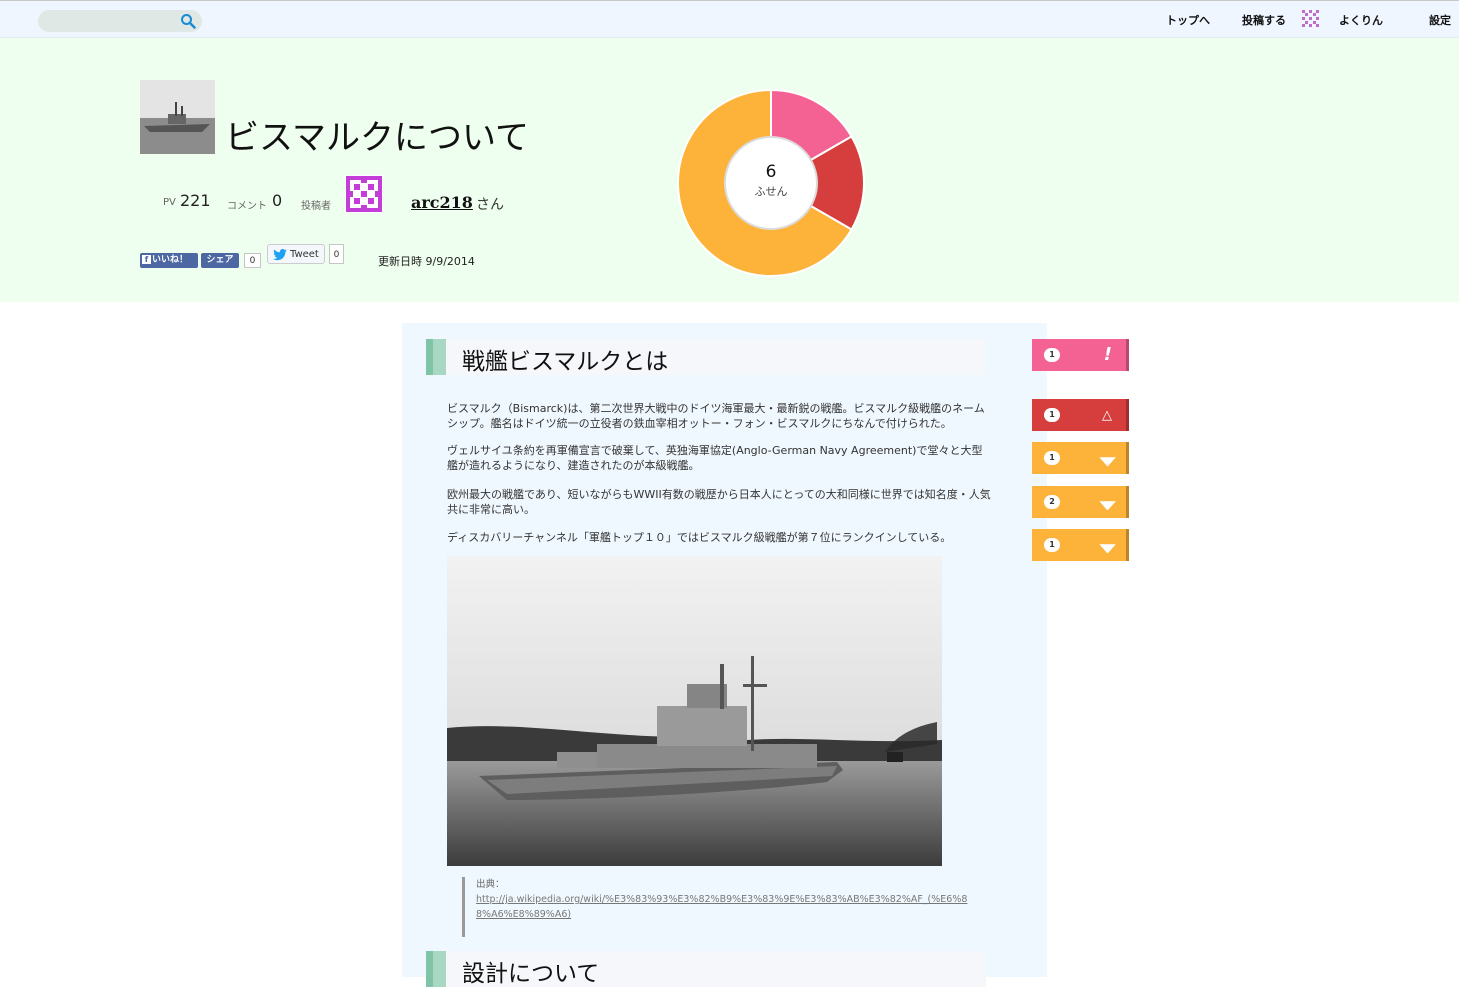  Describe the element at coordinates (1080, 545) in the screenshot. I see `fusen-note-5: 1 ▼` at that location.